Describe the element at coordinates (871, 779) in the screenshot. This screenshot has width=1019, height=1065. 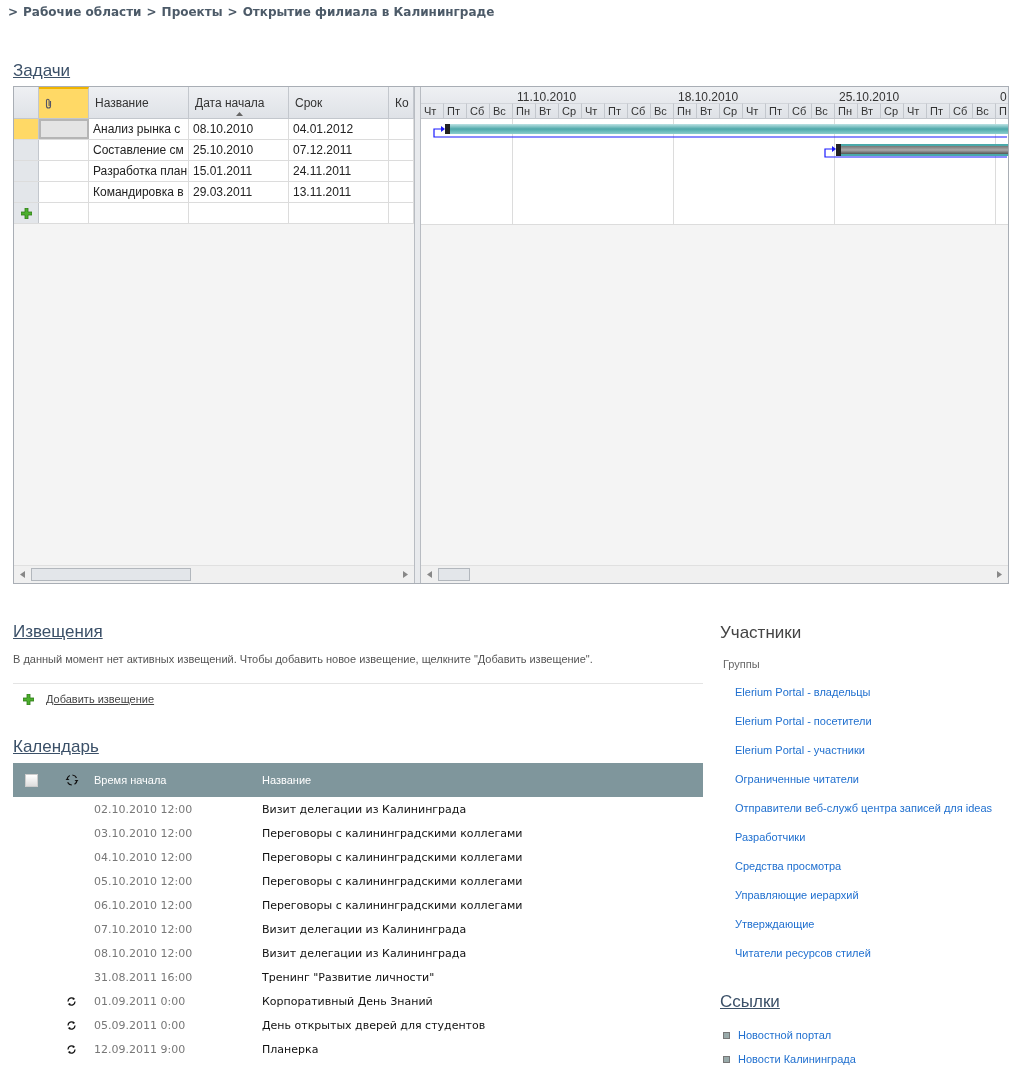
I see `group-link: Ограниченные читатели` at that location.